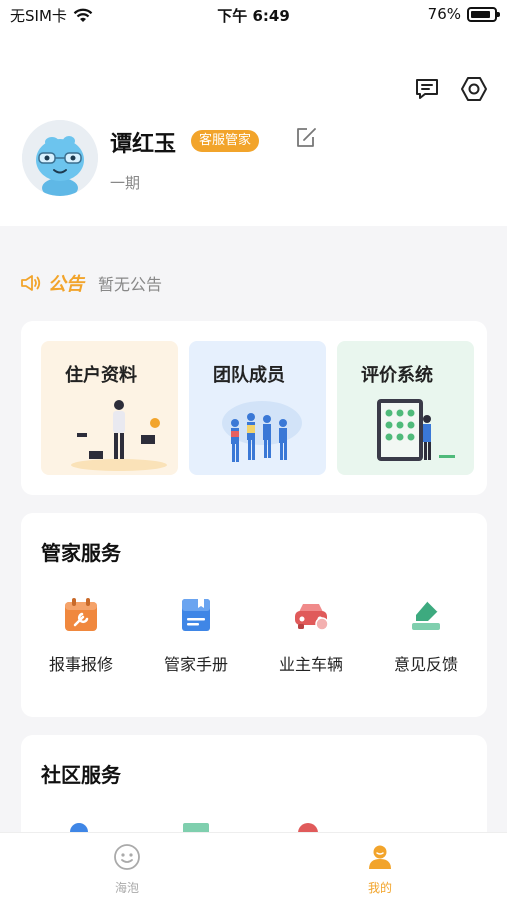  Describe the element at coordinates (380, 869) in the screenshot. I see `tab-mine: 我的` at that location.